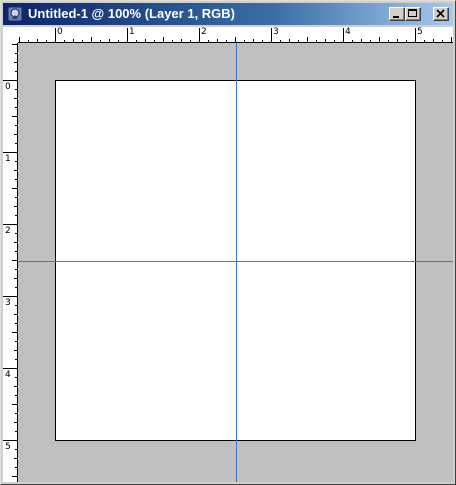  What do you see at coordinates (396, 17) in the screenshot?
I see `minimize-icon` at bounding box center [396, 17].